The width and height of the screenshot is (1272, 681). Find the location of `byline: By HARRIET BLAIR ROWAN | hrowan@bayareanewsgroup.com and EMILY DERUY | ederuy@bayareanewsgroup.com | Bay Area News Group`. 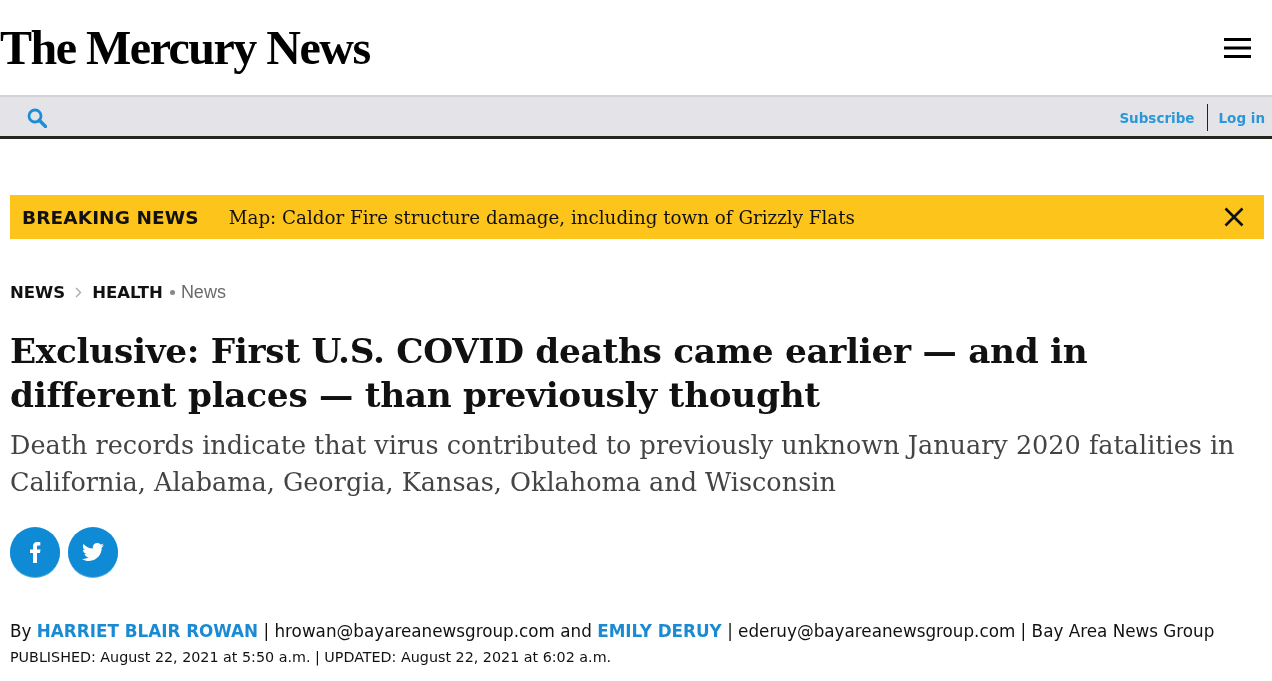

byline: By HARRIET BLAIR ROWAN | hrowan@bayareanewsgroup.com and EMILY DERUY | ederuy@bayareanewsgroup.com | Bay Area News Group is located at coordinates (613, 631).